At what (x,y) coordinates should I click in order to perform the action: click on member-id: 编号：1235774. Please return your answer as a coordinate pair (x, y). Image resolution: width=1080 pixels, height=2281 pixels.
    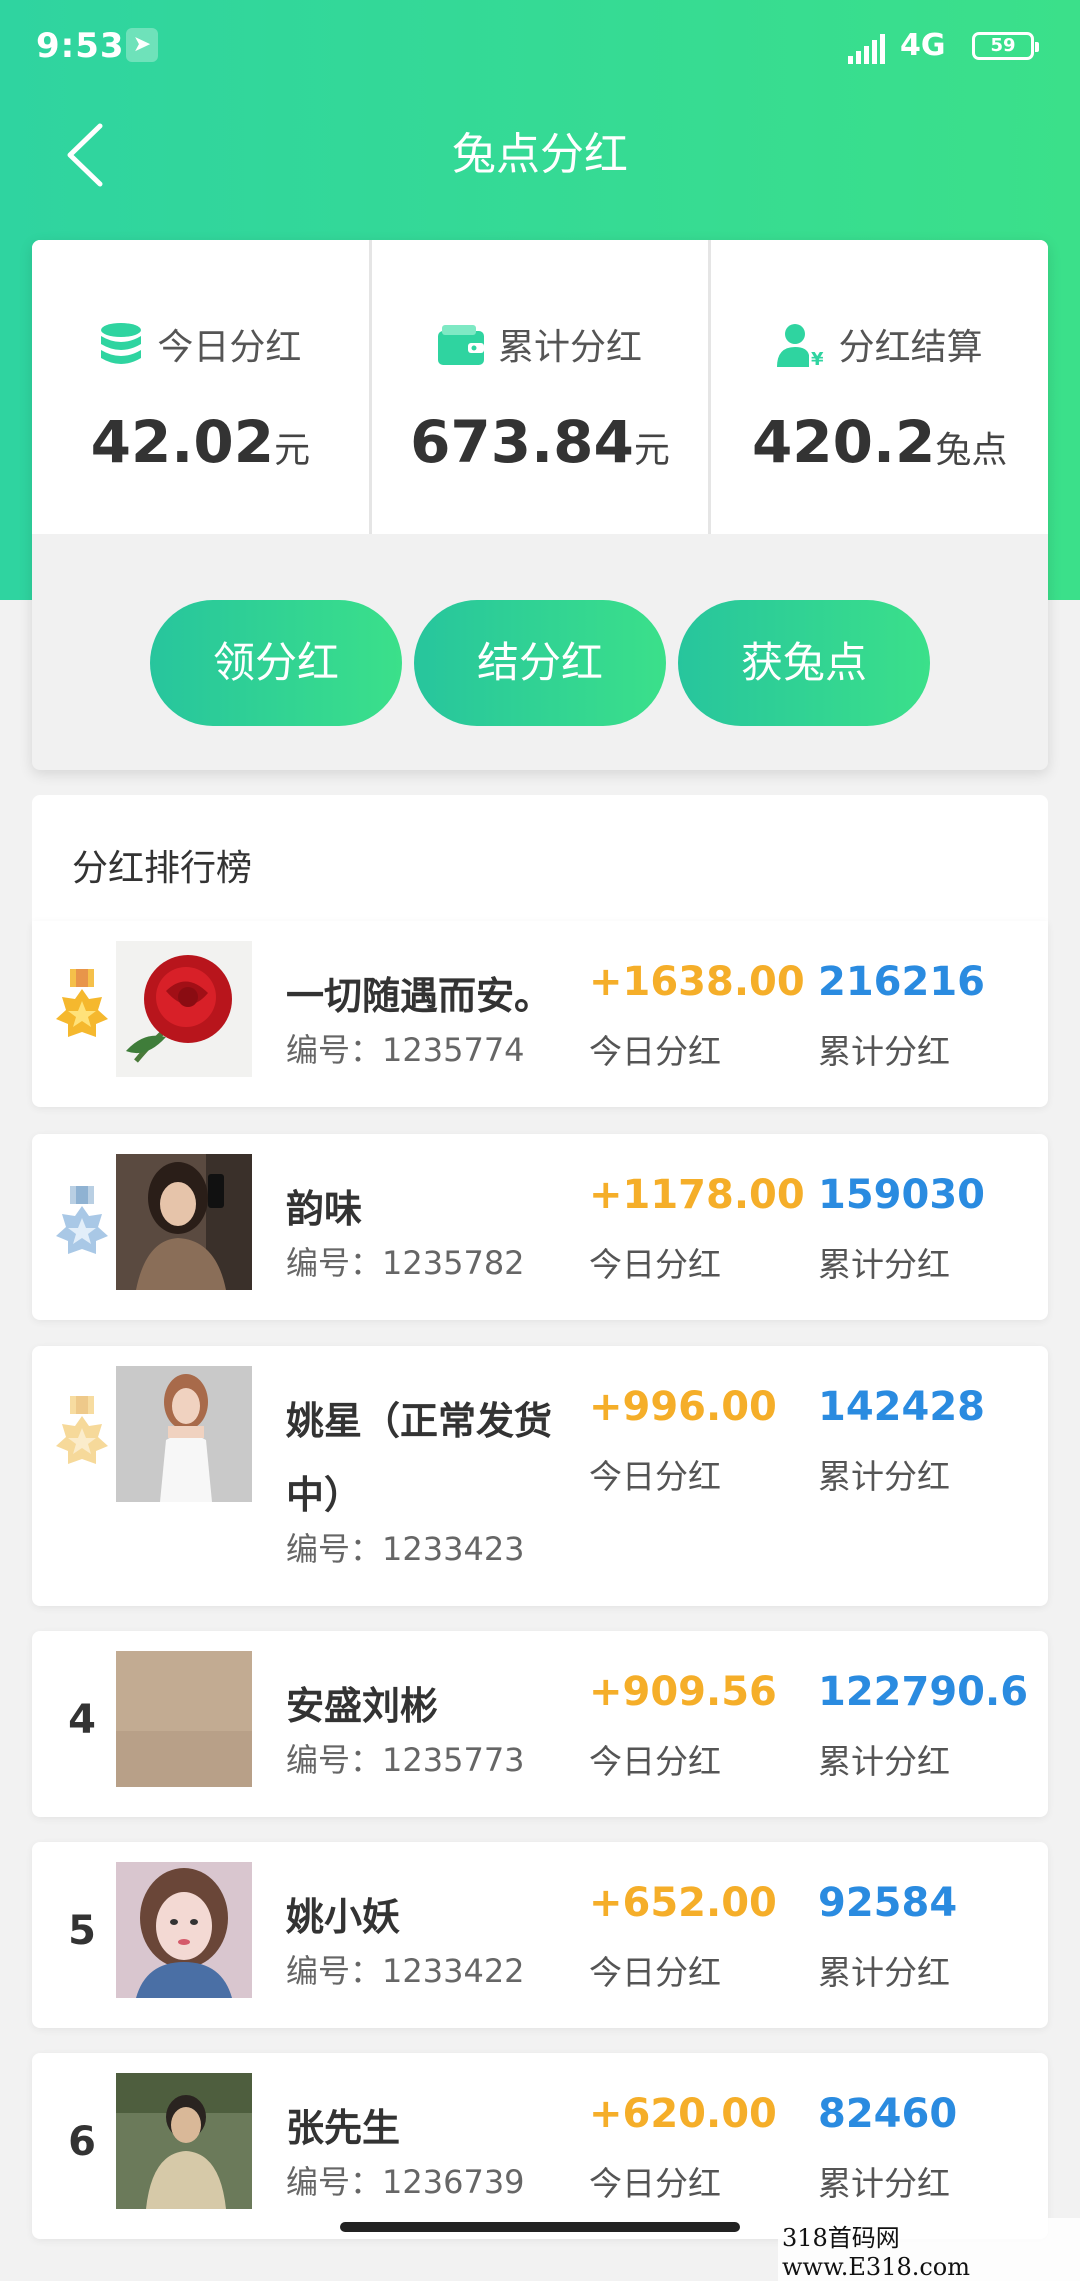
    Looking at the image, I should click on (405, 1050).